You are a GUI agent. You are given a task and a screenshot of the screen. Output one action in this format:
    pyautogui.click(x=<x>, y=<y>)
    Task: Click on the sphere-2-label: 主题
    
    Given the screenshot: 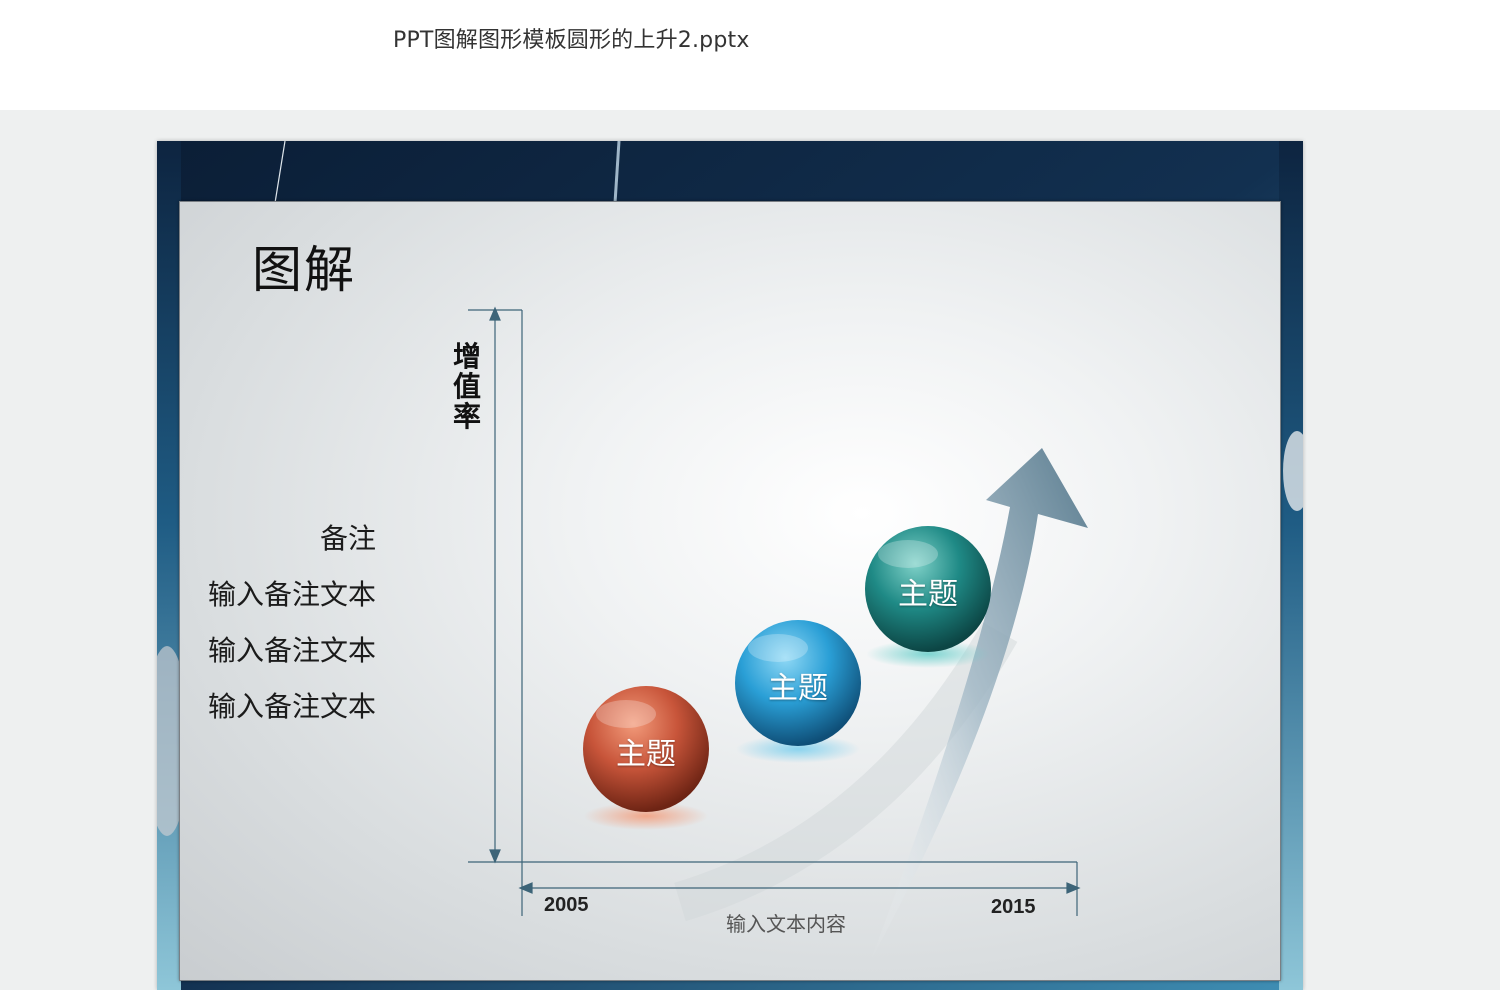 What is the action you would take?
    pyautogui.click(x=798, y=688)
    